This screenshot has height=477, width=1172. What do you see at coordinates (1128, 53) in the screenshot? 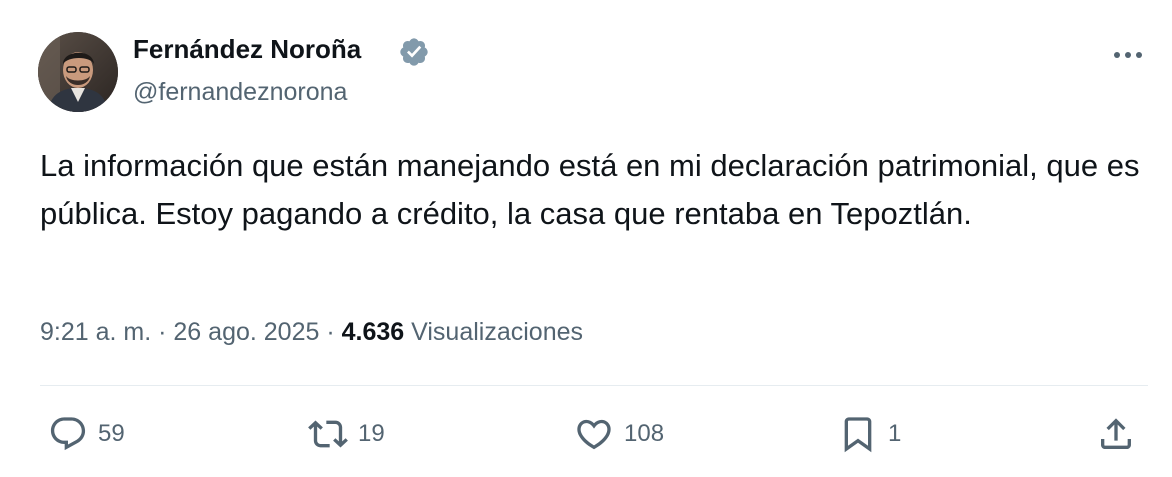
I see `more-options-icon` at bounding box center [1128, 53].